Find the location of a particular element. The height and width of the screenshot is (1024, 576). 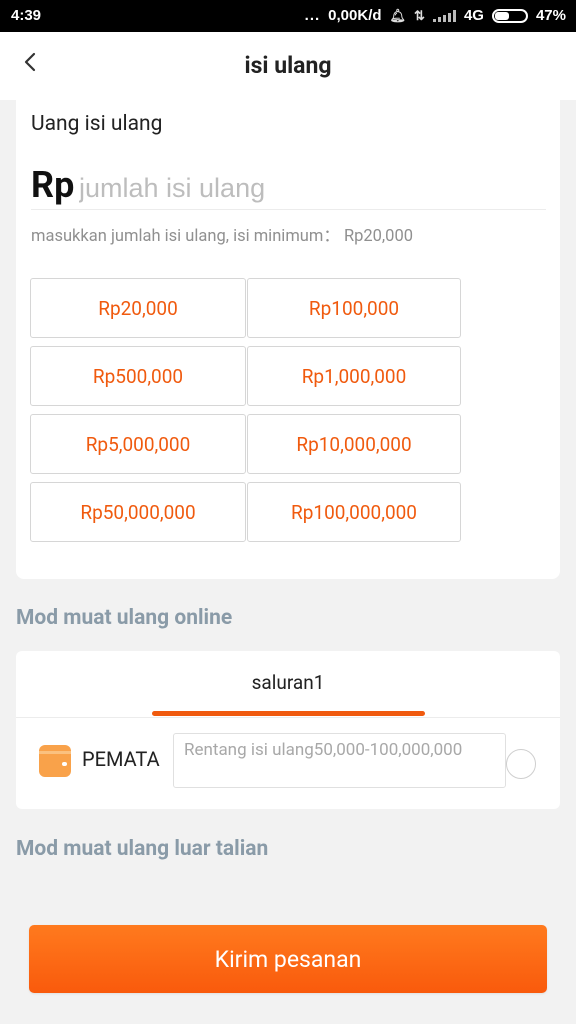

tab-label: saluran1 is located at coordinates (288, 682).